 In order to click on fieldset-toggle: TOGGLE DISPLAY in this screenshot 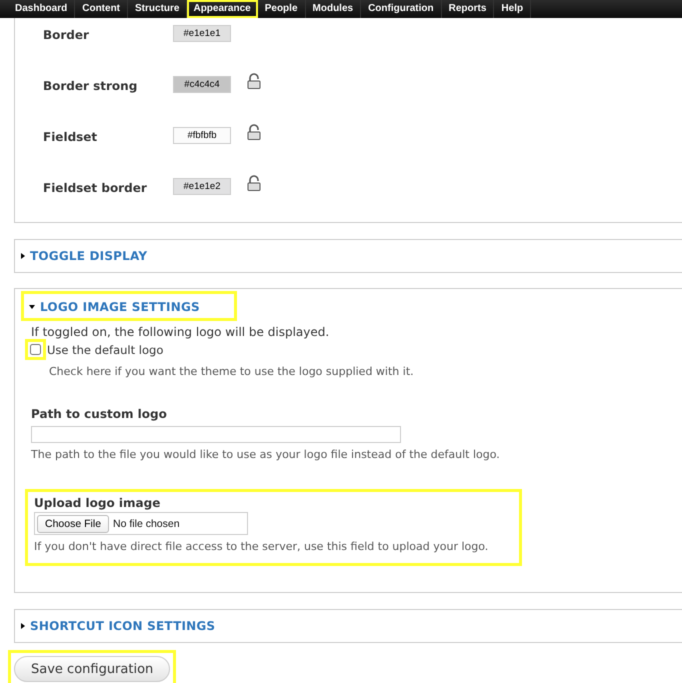, I will do `click(84, 256)`.